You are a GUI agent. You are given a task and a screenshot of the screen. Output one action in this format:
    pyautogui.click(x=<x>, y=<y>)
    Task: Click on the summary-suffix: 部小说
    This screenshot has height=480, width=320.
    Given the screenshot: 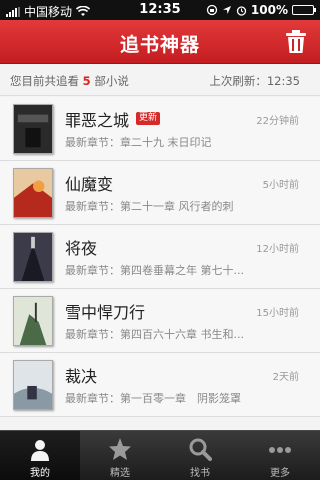 What is the action you would take?
    pyautogui.click(x=111, y=81)
    